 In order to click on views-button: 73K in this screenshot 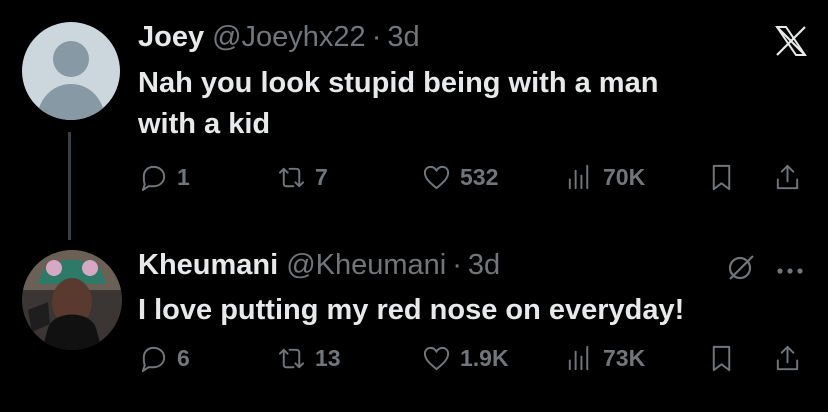, I will do `click(604, 358)`.